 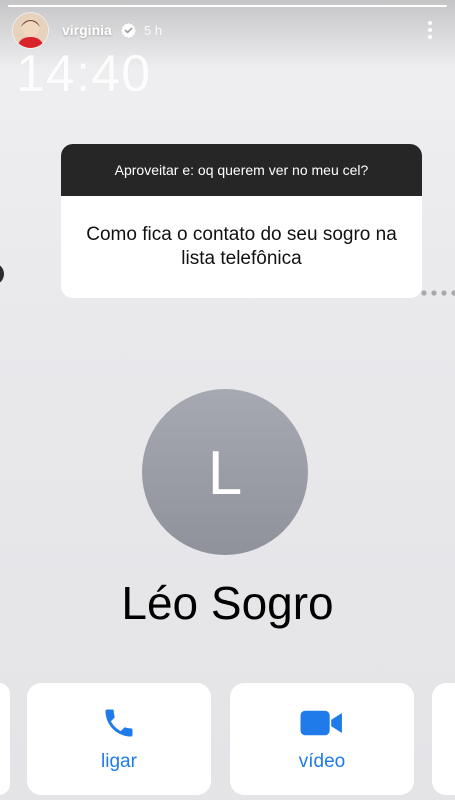 What do you see at coordinates (119, 723) in the screenshot?
I see `phone-icon` at bounding box center [119, 723].